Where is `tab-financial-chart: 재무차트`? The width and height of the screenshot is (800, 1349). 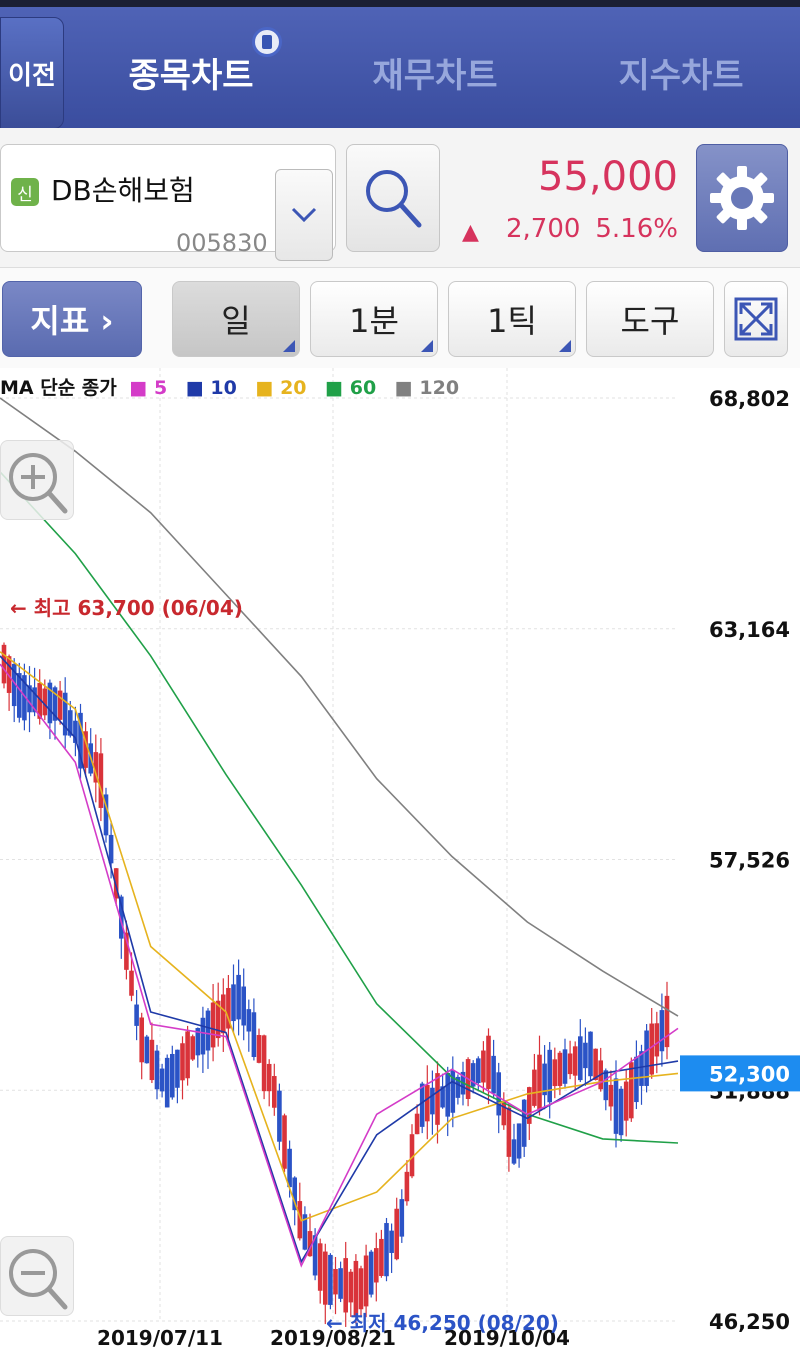 tab-financial-chart: 재무차트 is located at coordinates (435, 72).